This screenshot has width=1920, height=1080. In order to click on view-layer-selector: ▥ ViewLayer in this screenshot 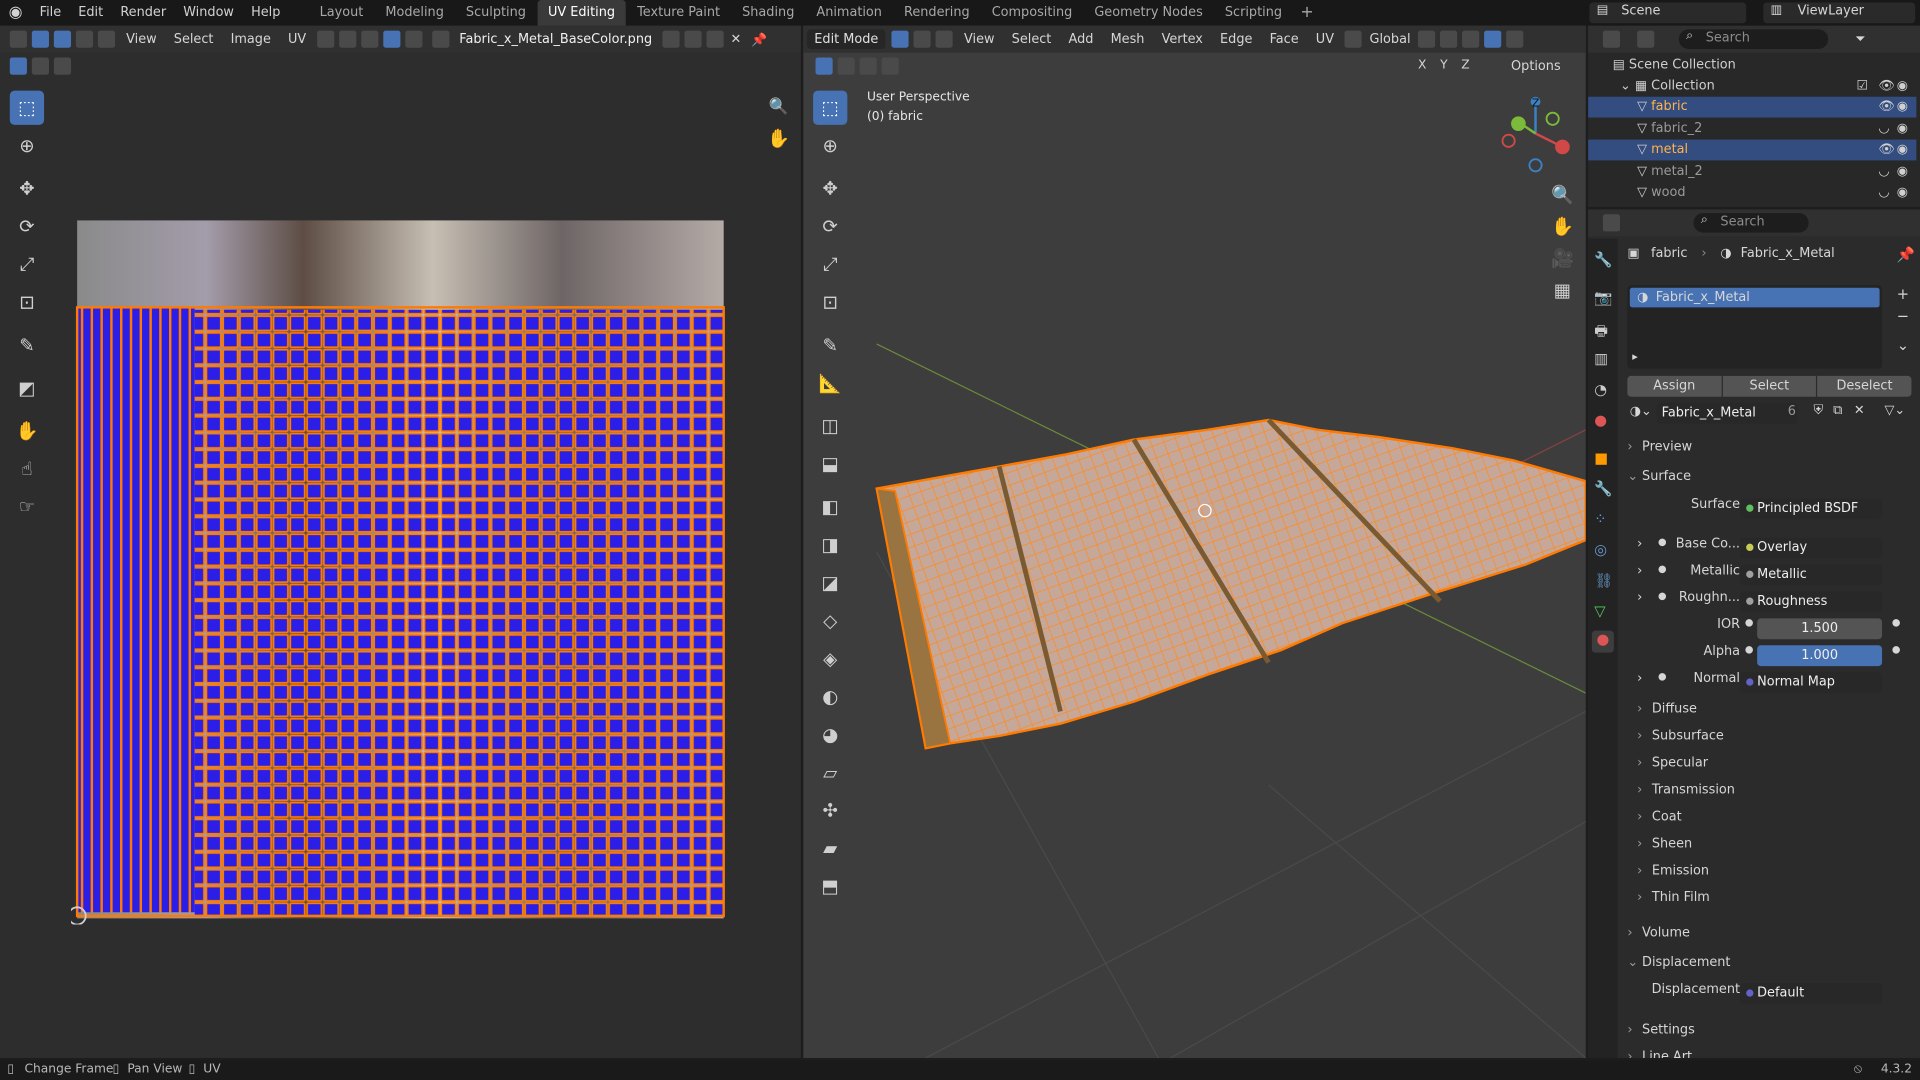, I will do `click(1839, 13)`.